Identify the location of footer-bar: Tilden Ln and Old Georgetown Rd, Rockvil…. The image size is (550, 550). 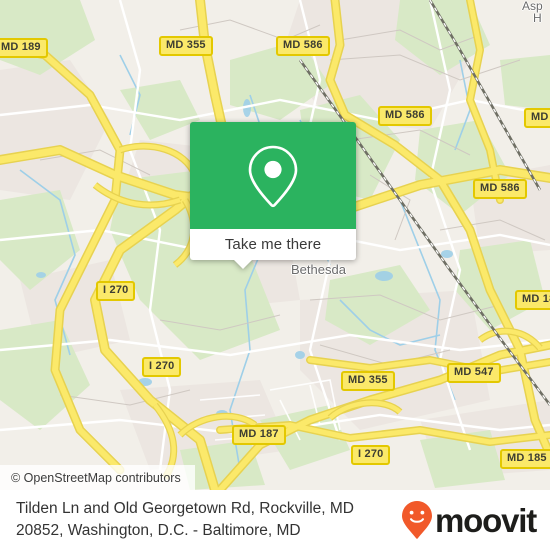
(275, 520).